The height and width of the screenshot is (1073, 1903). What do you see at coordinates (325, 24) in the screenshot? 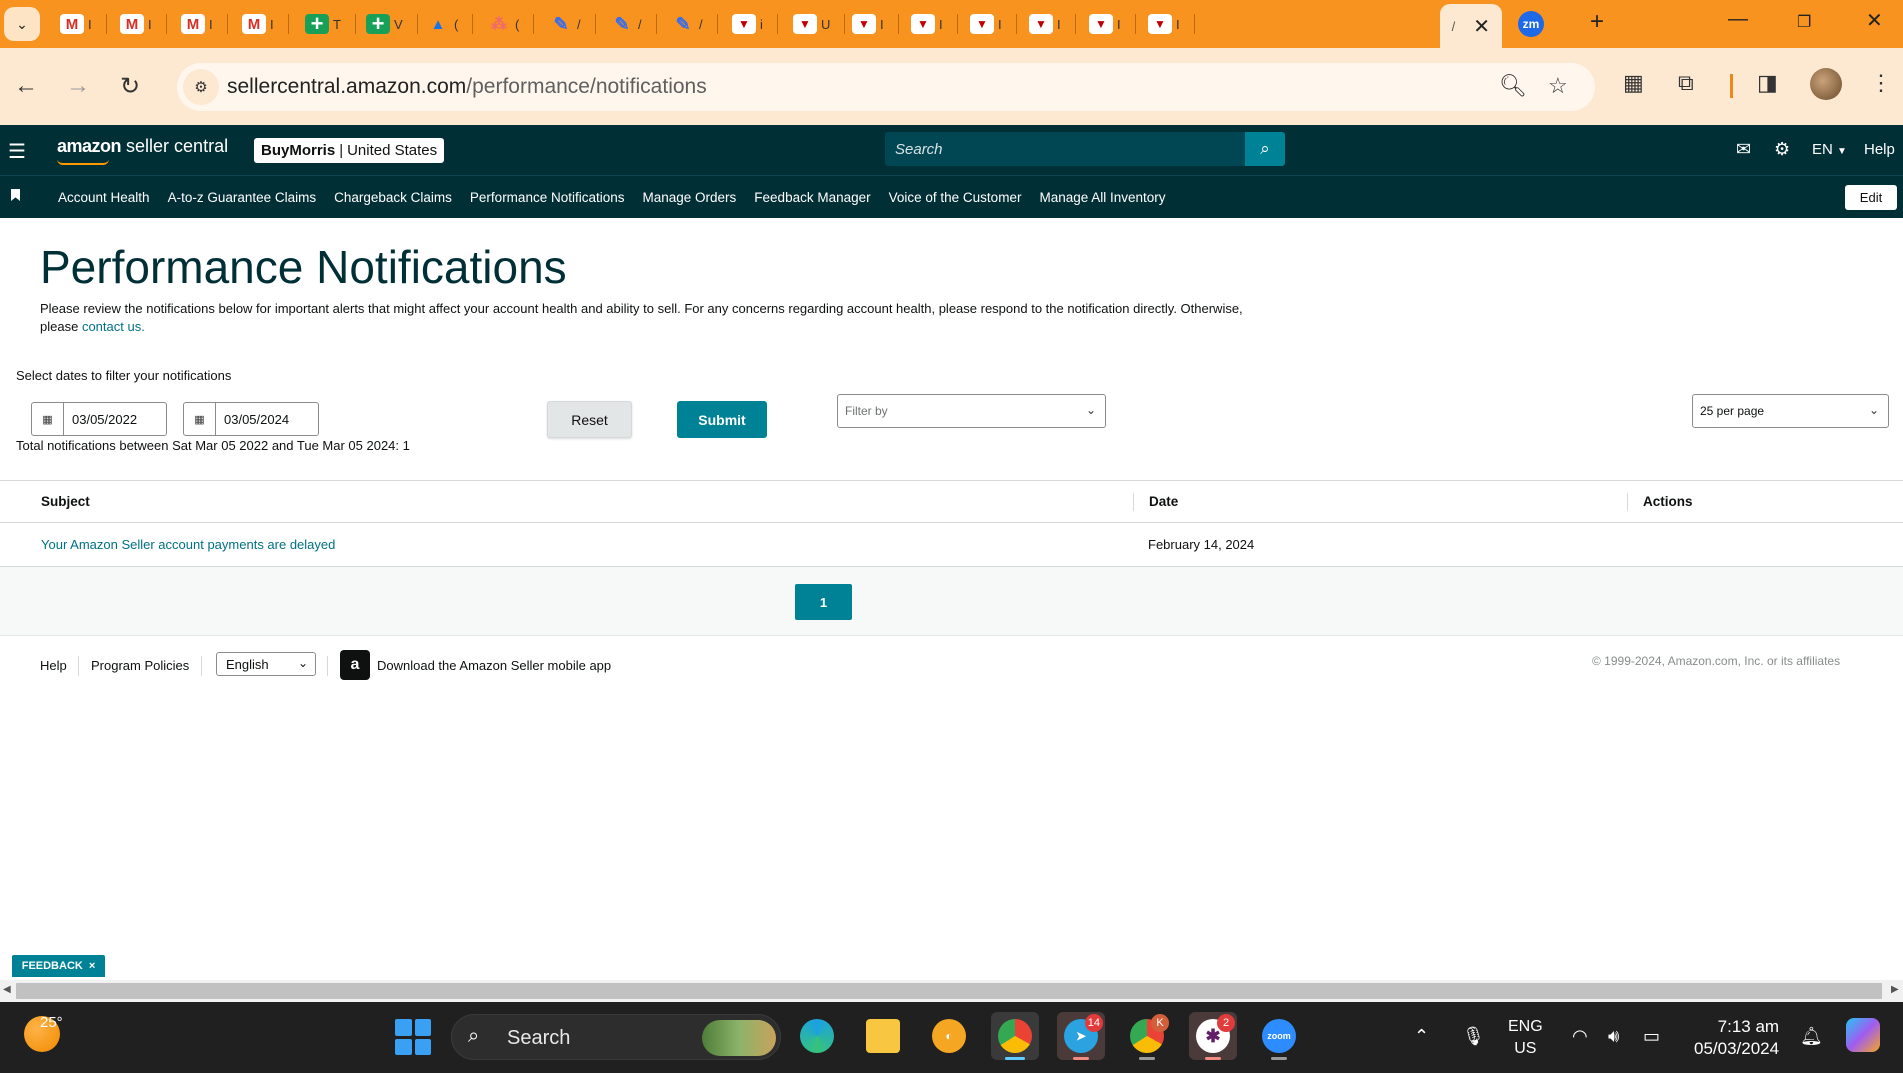
I see `browser-tab: + T` at bounding box center [325, 24].